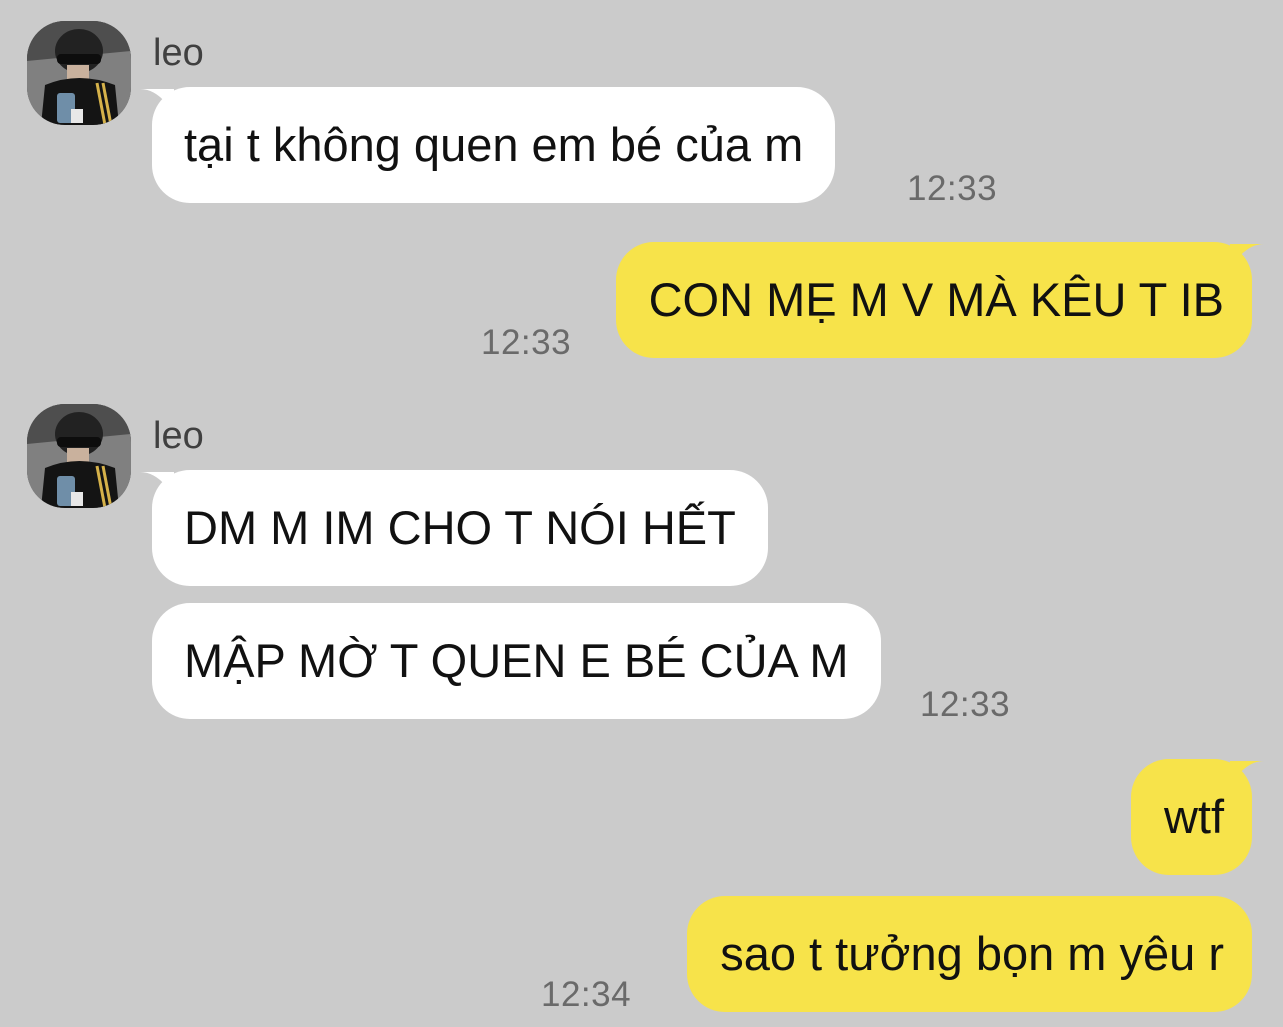 The image size is (1283, 1027). I want to click on message-text: sao t tưởng bọn m yêu r, so click(972, 953).